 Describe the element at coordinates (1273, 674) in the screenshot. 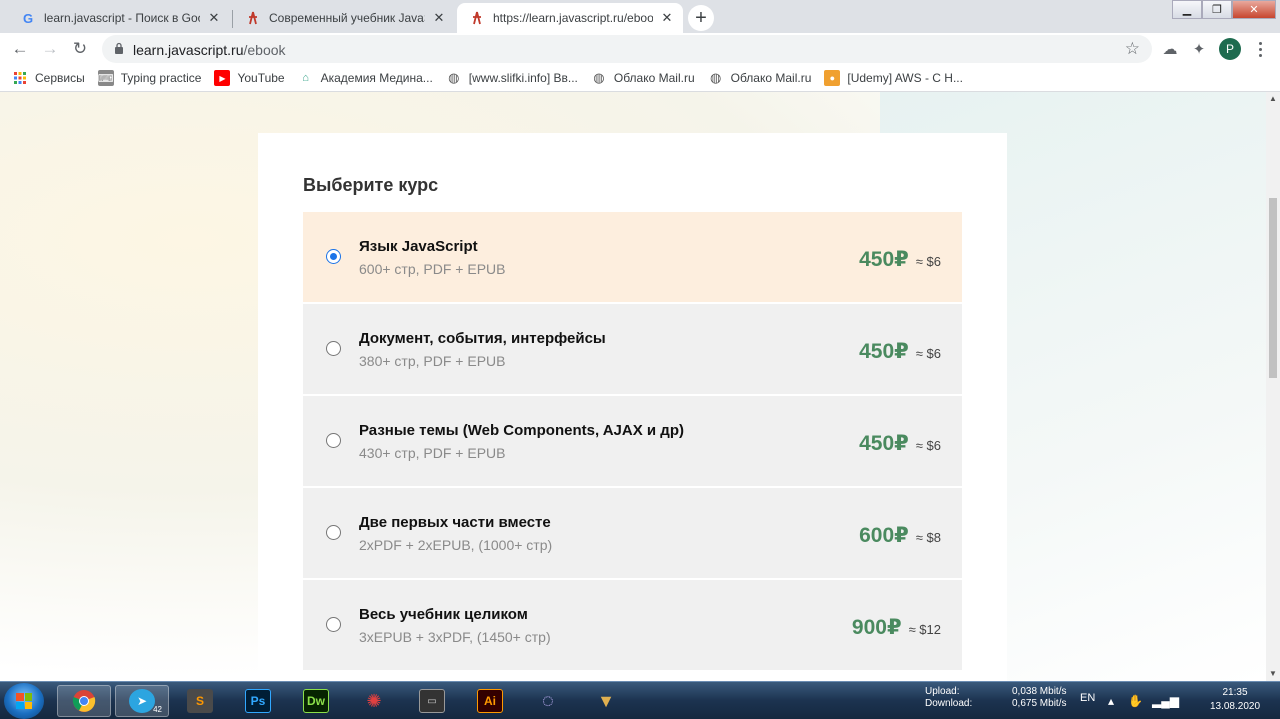

I see `scroll-down-arrow-icon: ▼` at that location.